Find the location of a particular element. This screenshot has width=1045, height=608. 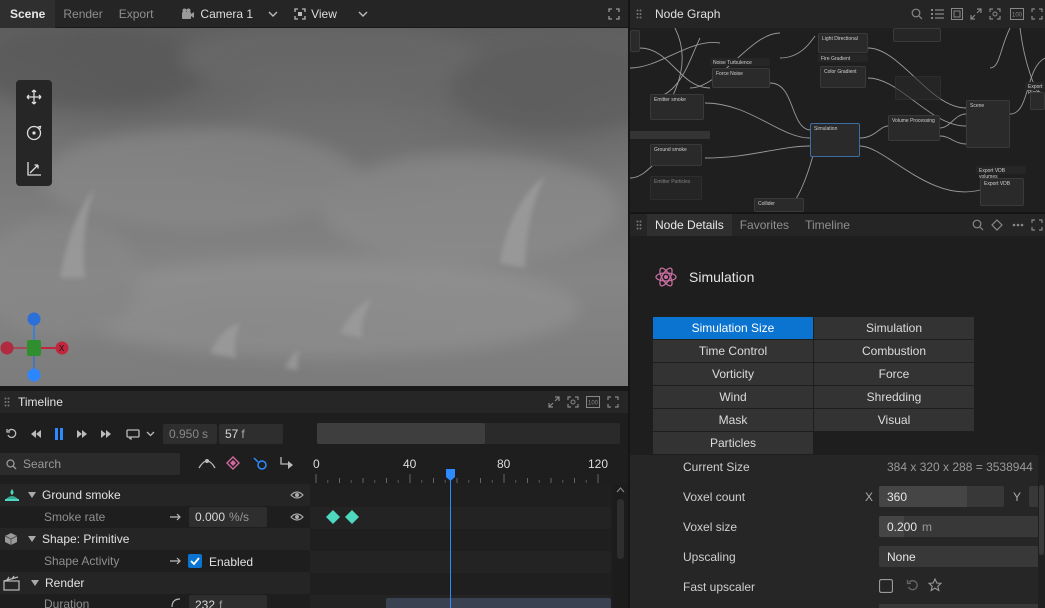

section-wind: Wind is located at coordinates (733, 397).